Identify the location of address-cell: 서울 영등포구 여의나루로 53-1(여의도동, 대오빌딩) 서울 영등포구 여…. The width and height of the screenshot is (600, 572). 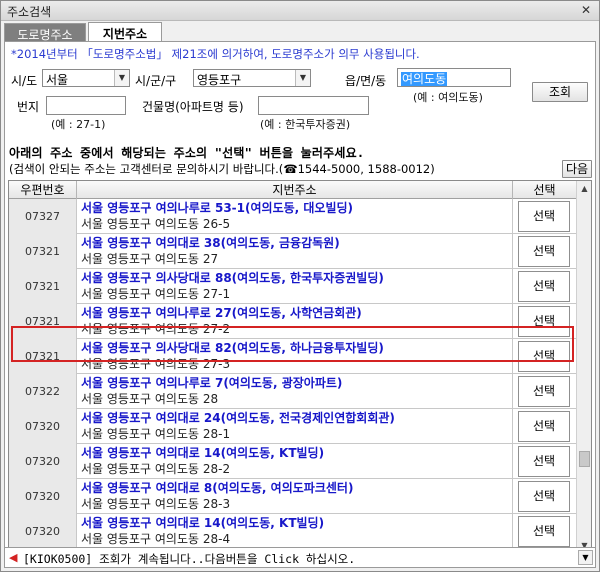
(296, 216).